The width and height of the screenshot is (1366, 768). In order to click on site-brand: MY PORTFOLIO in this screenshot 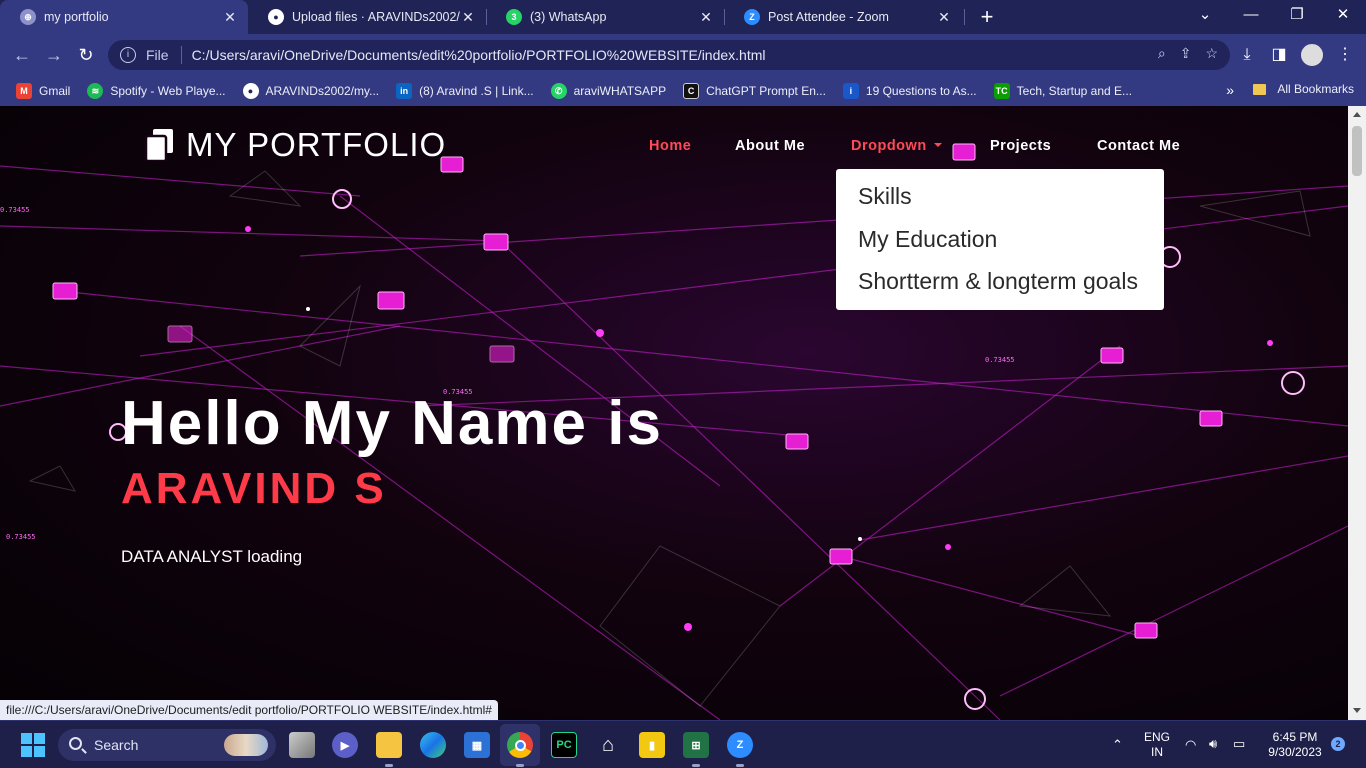, I will do `click(295, 145)`.